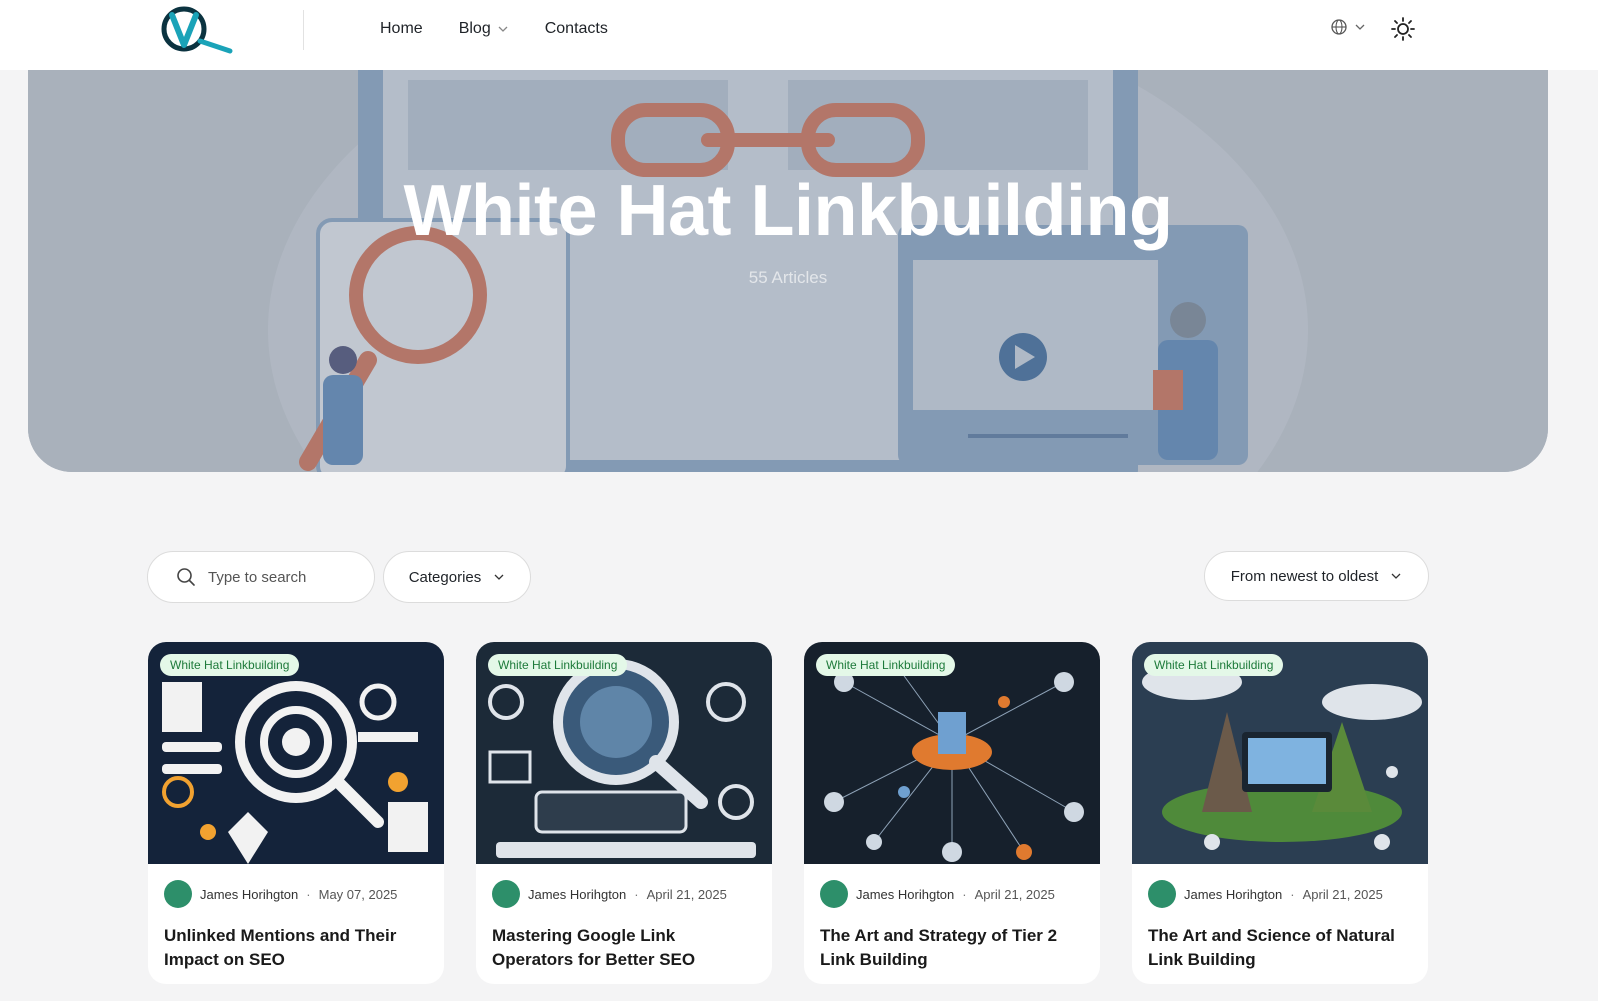 The width and height of the screenshot is (1598, 1001). Describe the element at coordinates (445, 577) in the screenshot. I see `categories-label: Categories` at that location.